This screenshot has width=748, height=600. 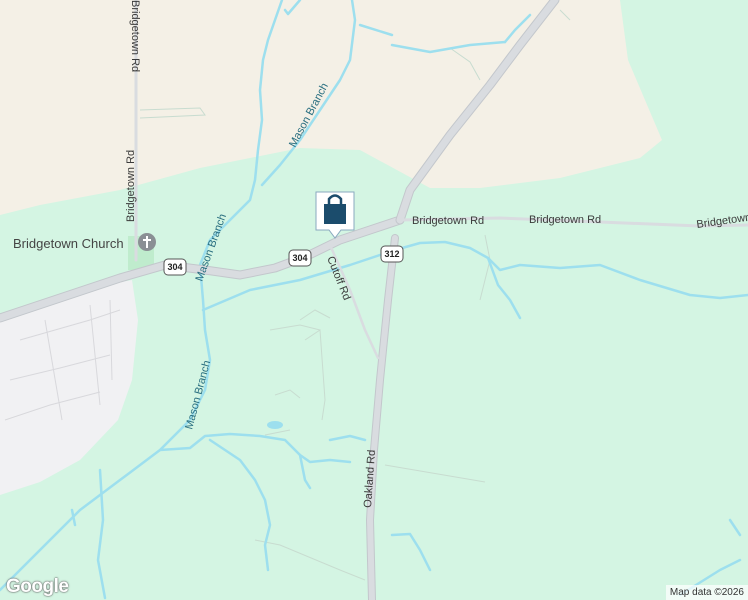 I want to click on bridgetown-church-label: Bridgetown Church, so click(x=68, y=243).